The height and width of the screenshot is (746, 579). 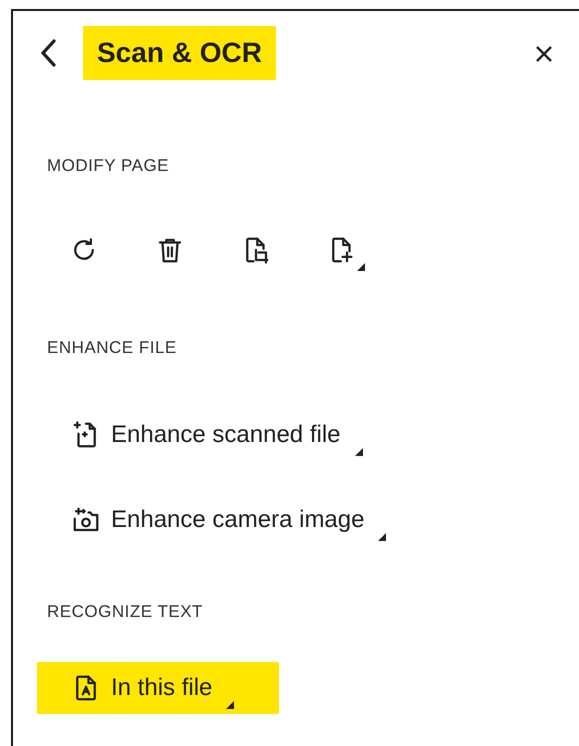 I want to click on section-heading: ENHANCE FILE, so click(x=112, y=348).